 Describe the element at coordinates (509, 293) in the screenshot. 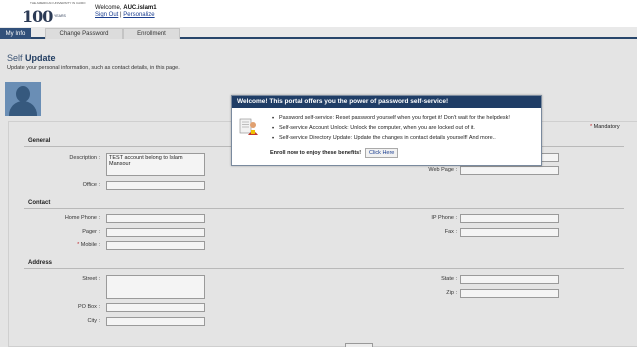

I see `zip-field` at that location.